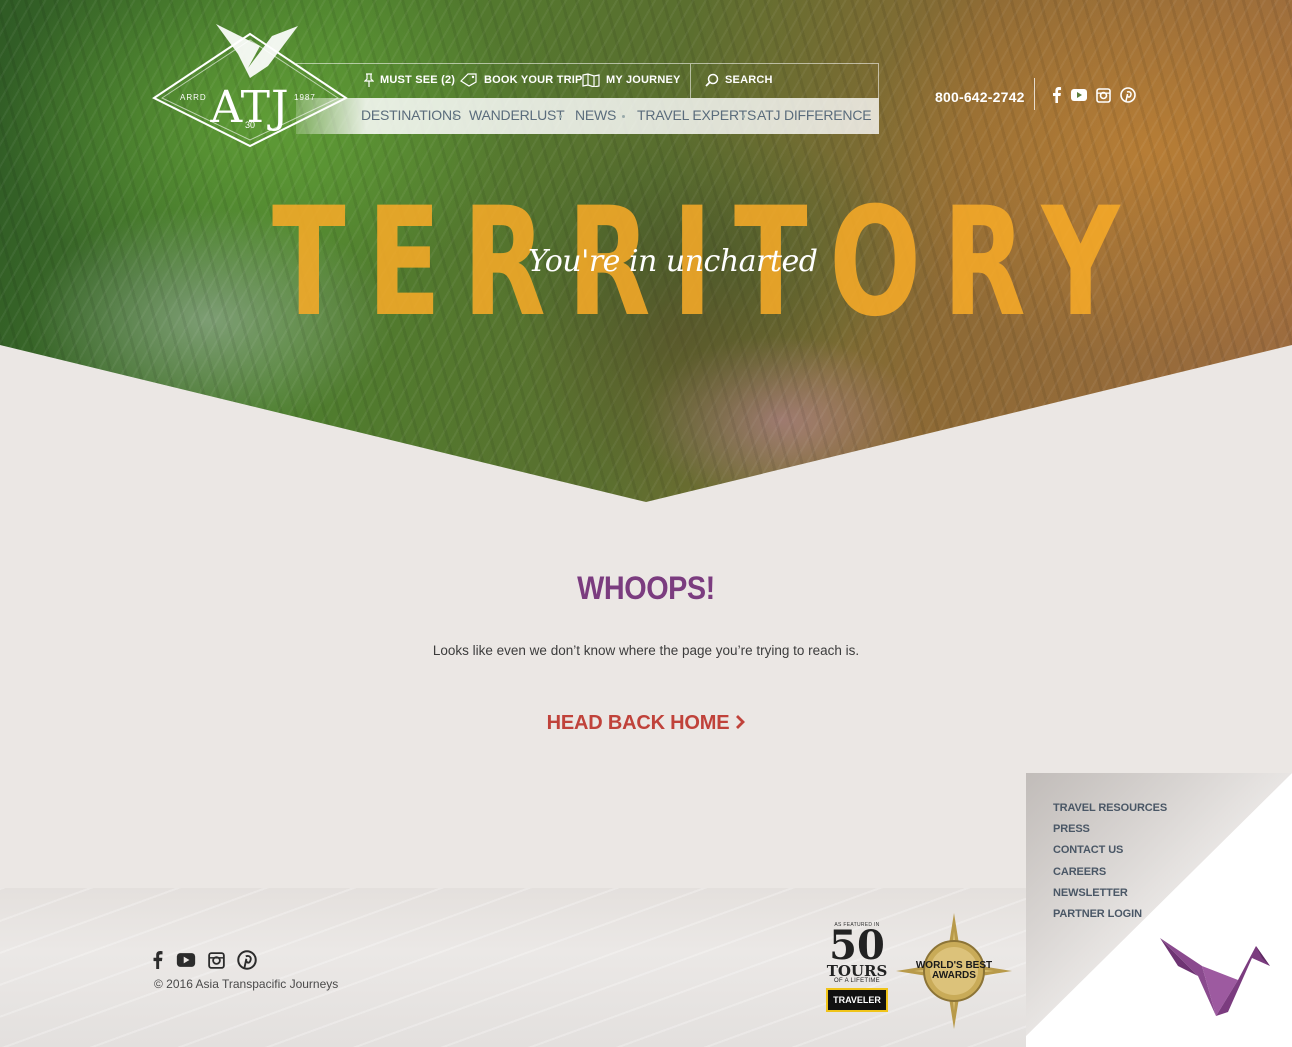  Describe the element at coordinates (857, 945) in the screenshot. I see `badge-number: 50` at that location.